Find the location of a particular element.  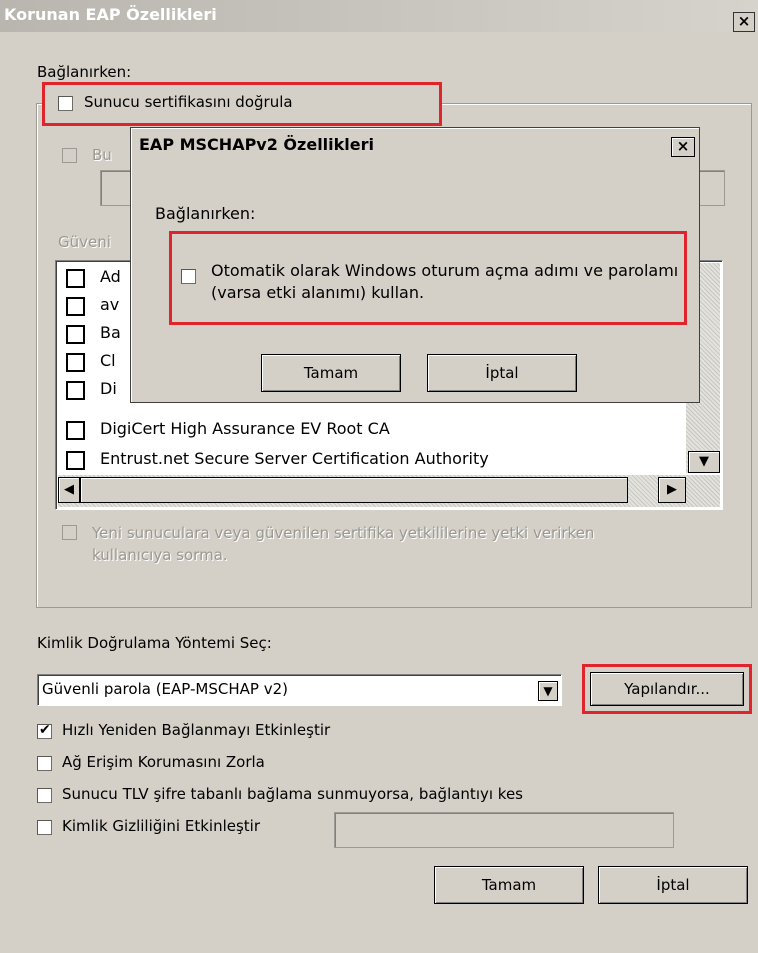

close-icon: × is located at coordinates (744, 22).